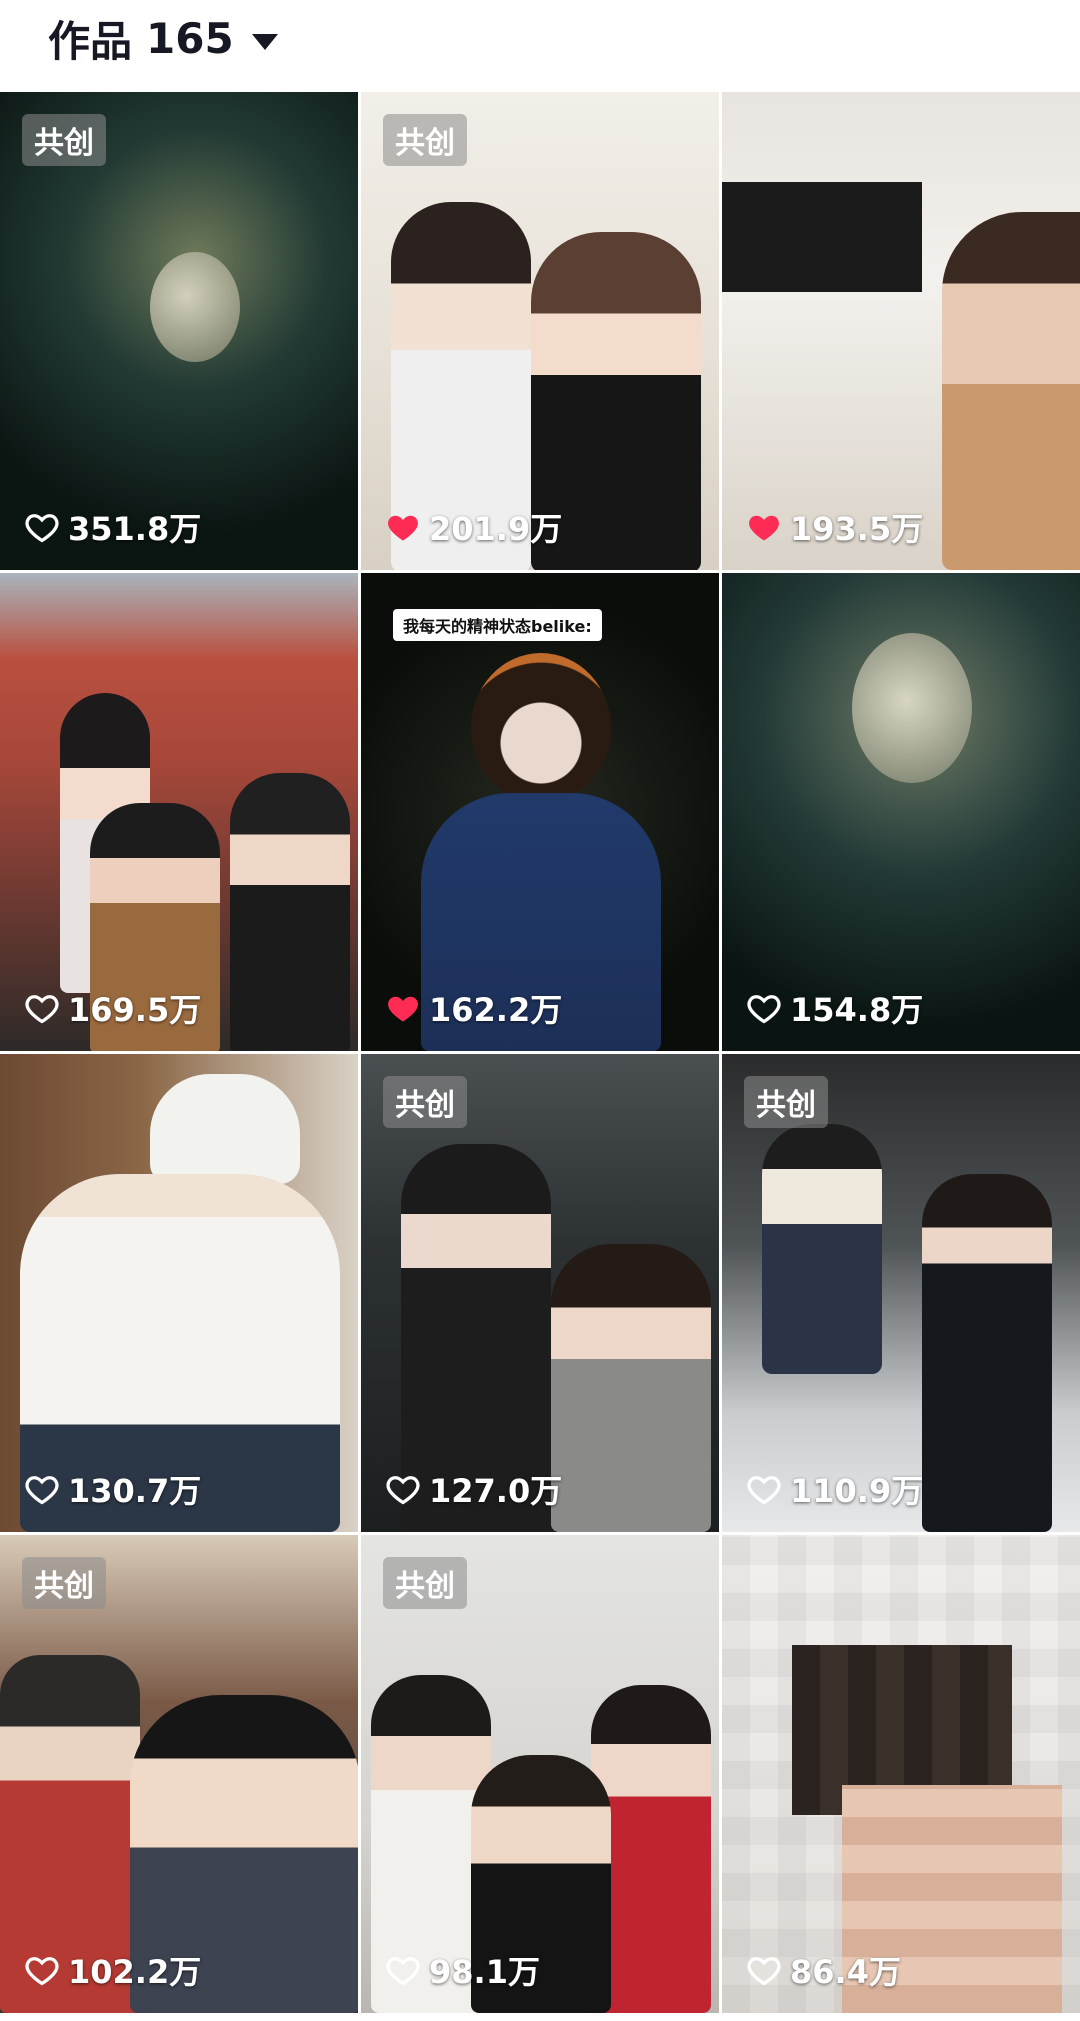 The image size is (1080, 2021). What do you see at coordinates (135, 1972) in the screenshot?
I see `like-count-text: 102.2万` at bounding box center [135, 1972].